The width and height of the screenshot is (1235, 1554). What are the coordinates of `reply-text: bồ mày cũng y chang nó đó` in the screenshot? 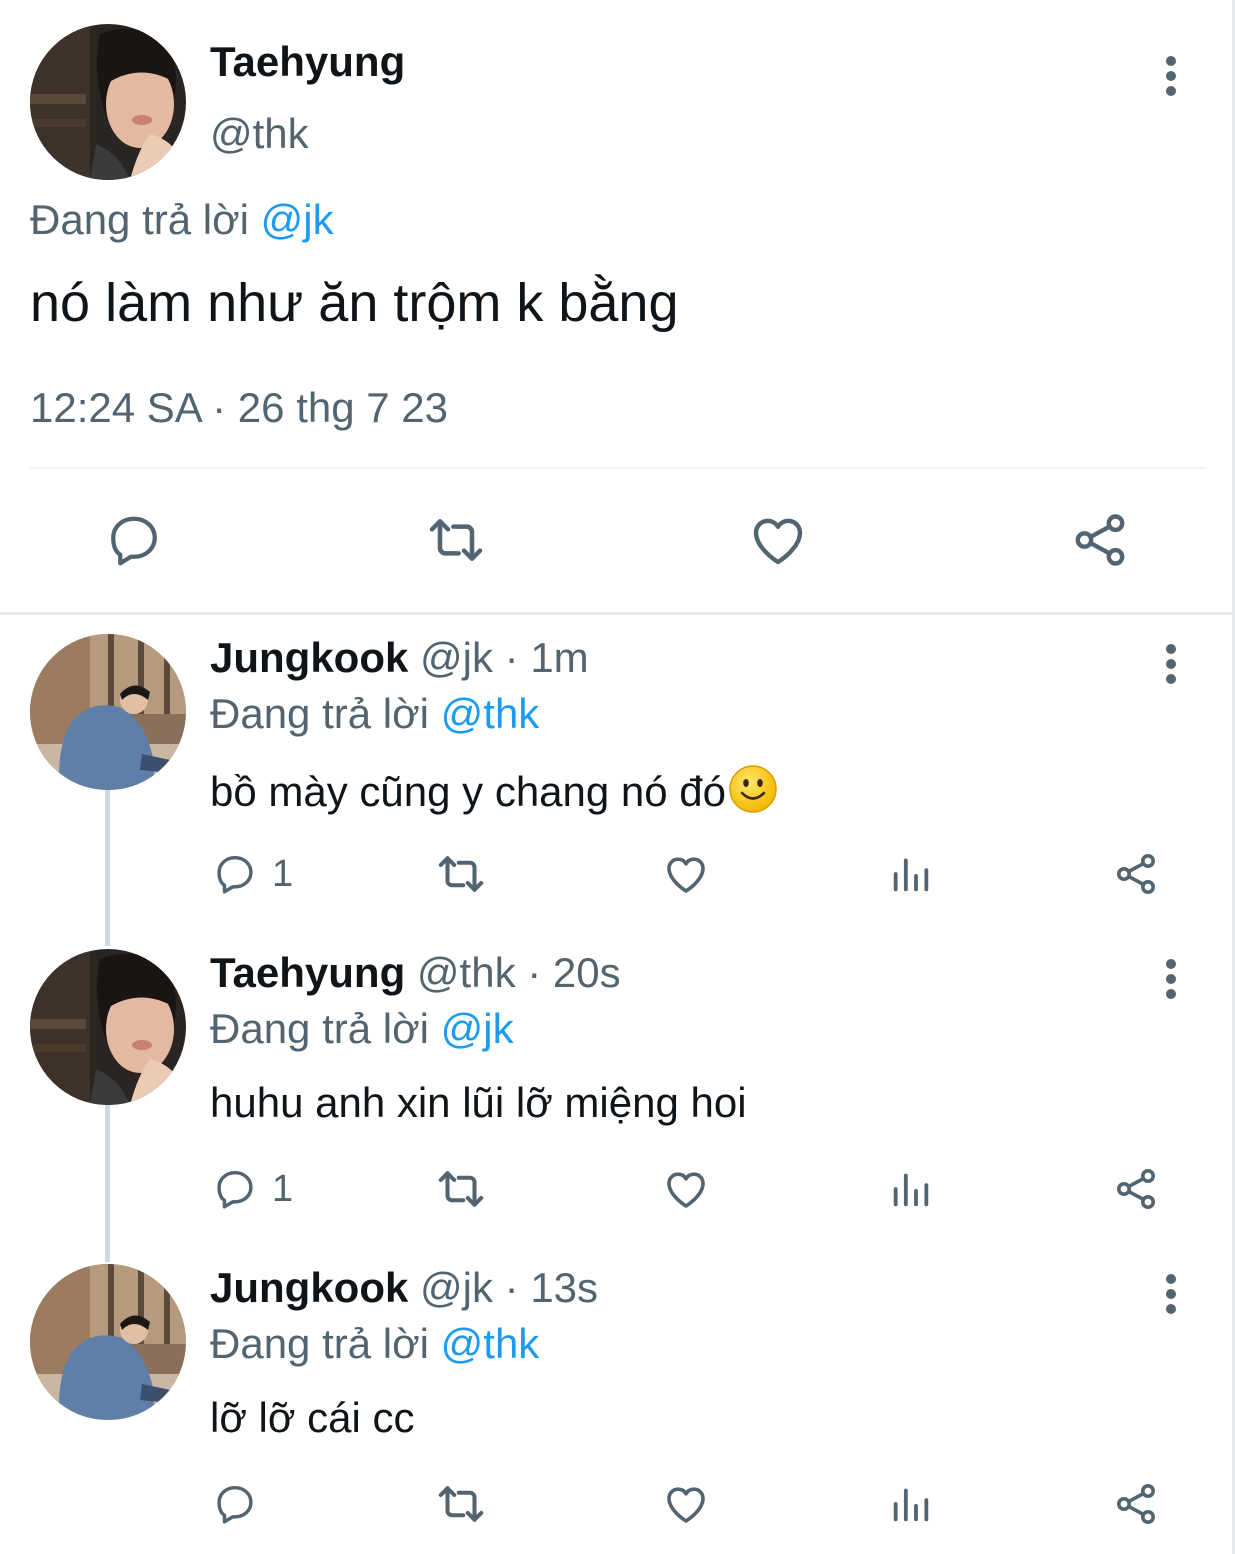 It's located at (494, 794).